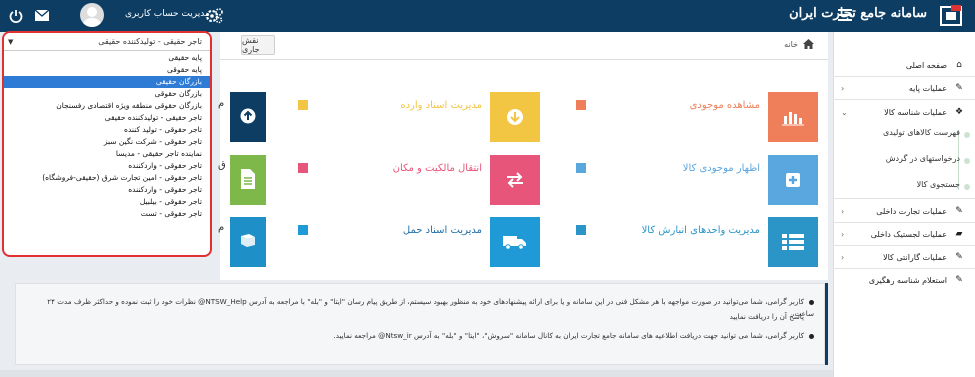 The width and height of the screenshot is (975, 377). I want to click on sidebar-item-goods-id-operations: ❖ عملیات شناسه کالا ⌄, so click(904, 112).